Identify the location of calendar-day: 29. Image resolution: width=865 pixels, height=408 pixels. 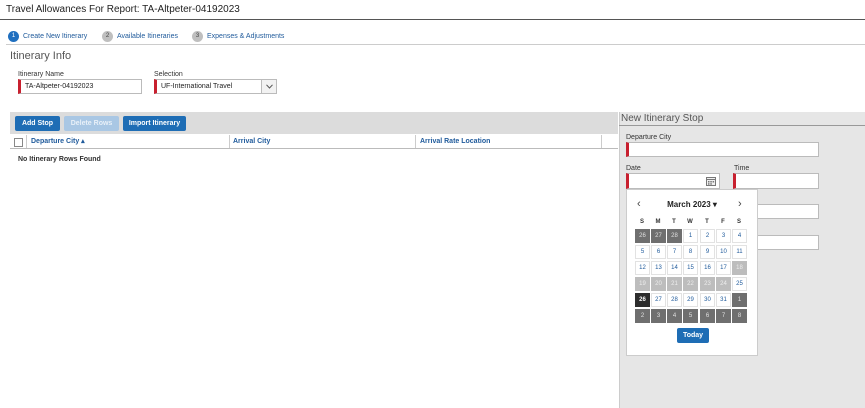
(690, 300).